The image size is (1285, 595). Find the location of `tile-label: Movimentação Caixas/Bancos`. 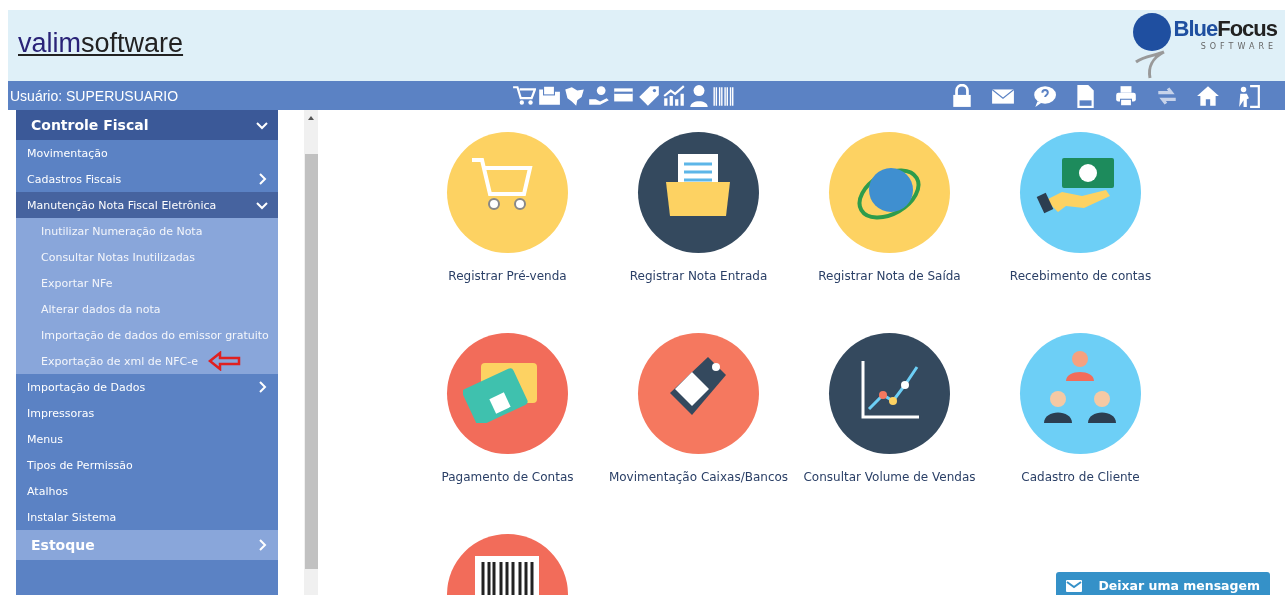

tile-label: Movimentação Caixas/Bancos is located at coordinates (698, 477).